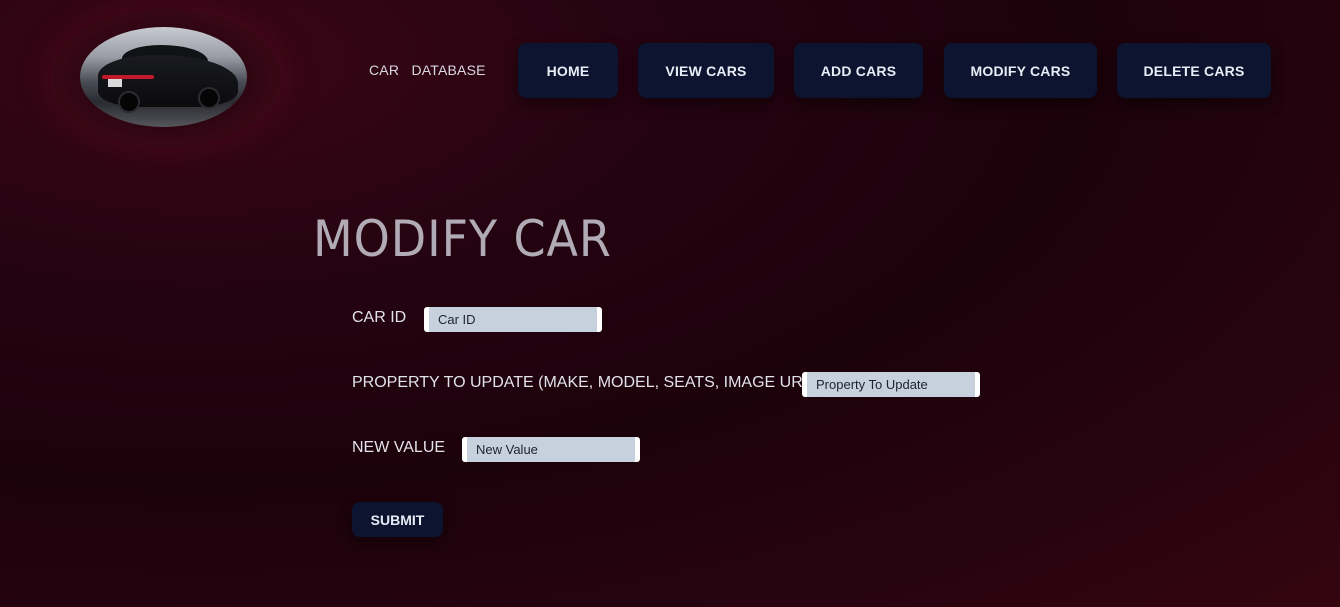 This screenshot has height=607, width=1340. I want to click on nav-view-cars-button: VIEW CARS, so click(706, 70).